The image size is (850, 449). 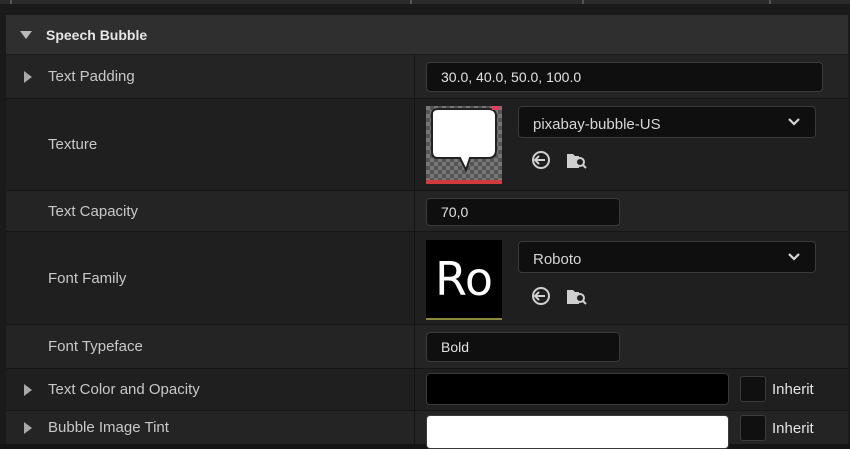 What do you see at coordinates (631, 278) in the screenshot?
I see `row-value-cell: Ro Roboto` at bounding box center [631, 278].